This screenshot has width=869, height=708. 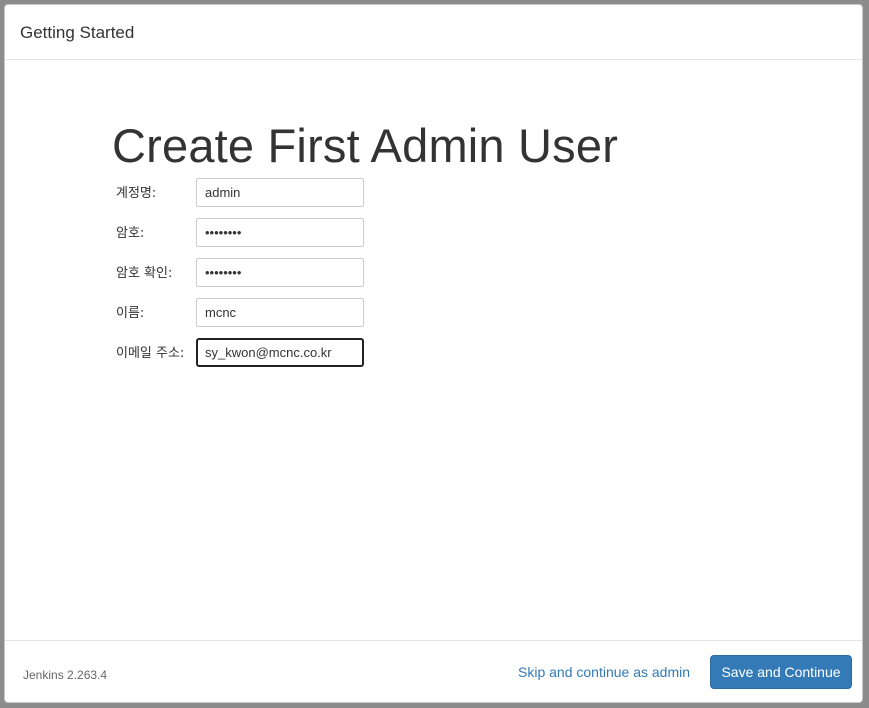 I want to click on password-label: 암호:, so click(x=130, y=233).